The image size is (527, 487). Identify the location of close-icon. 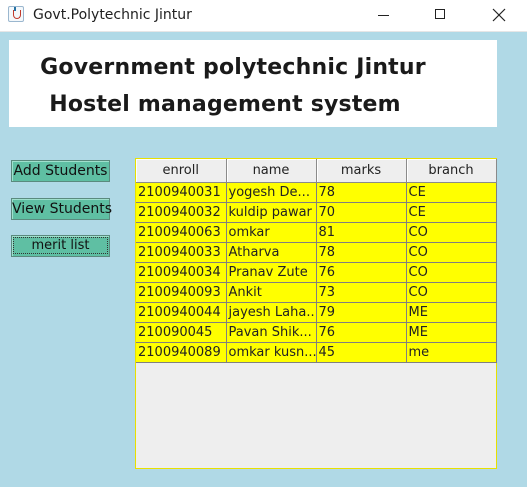
(499, 15).